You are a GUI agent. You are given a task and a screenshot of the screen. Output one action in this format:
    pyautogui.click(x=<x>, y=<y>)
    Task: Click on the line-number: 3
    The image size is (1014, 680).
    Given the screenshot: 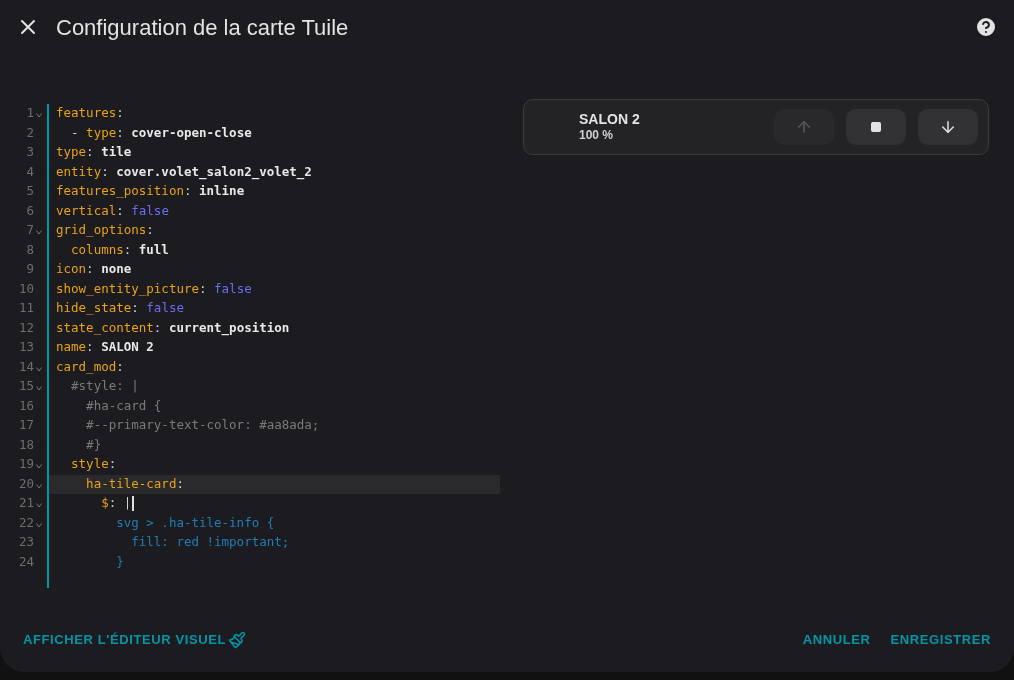 What is the action you would take?
    pyautogui.click(x=29, y=152)
    